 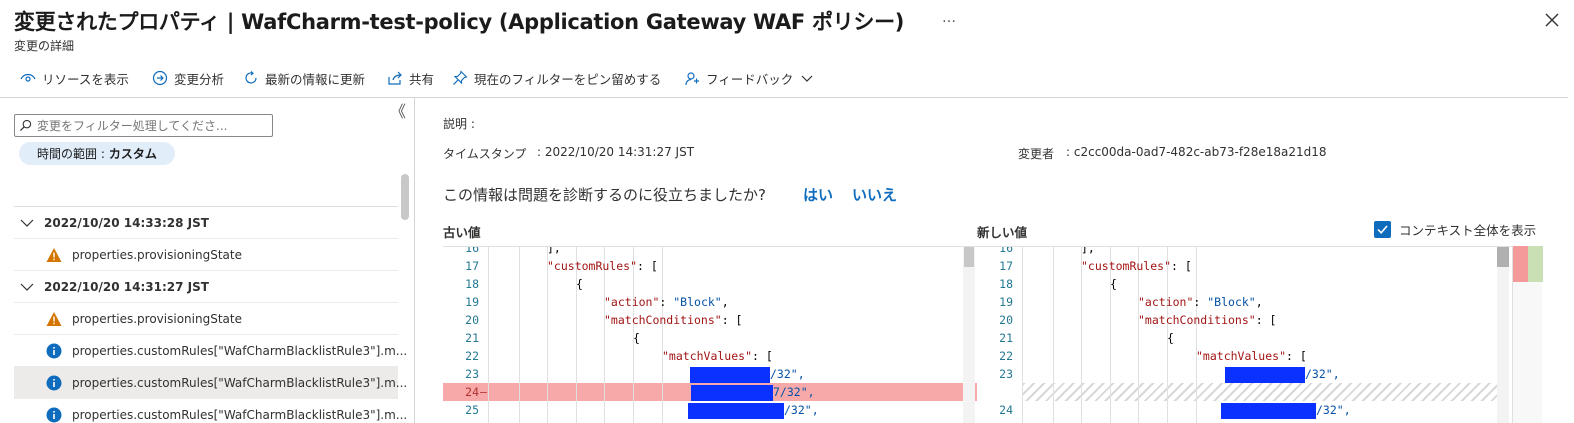 I want to click on code-line: "matchValues": [, so click(x=717, y=356).